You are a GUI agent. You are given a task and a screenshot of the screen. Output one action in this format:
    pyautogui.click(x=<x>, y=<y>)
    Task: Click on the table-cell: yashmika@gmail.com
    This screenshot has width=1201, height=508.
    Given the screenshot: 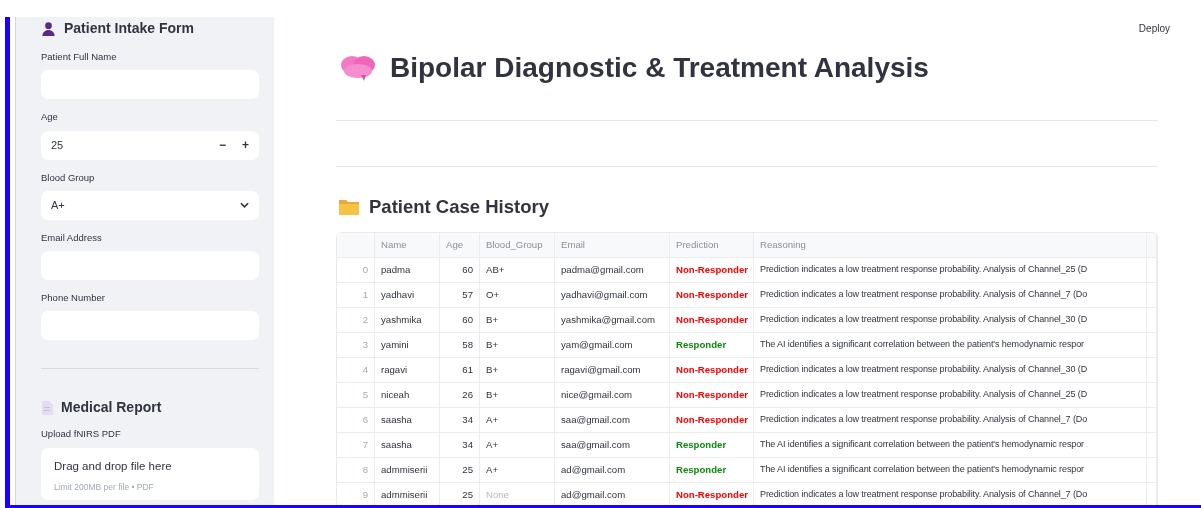 What is the action you would take?
    pyautogui.click(x=612, y=320)
    